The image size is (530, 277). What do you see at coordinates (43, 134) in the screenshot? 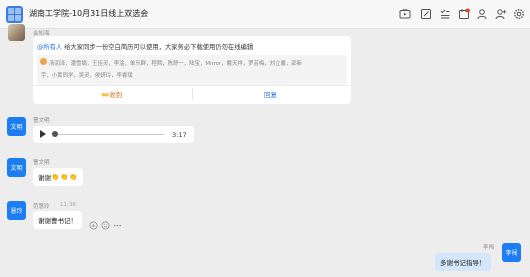
I see `play-icon` at bounding box center [43, 134].